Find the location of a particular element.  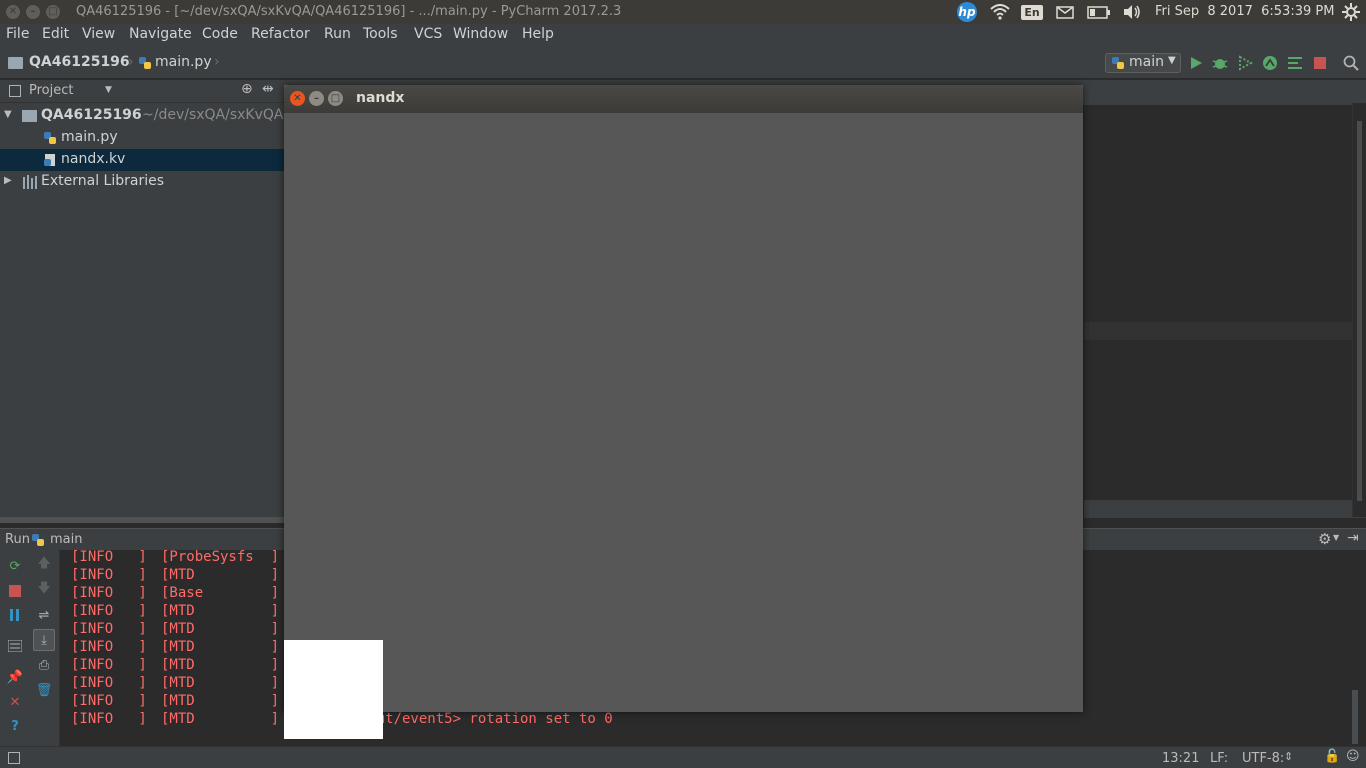

scroll-to-end-icon: ⤓ is located at coordinates (44, 640).